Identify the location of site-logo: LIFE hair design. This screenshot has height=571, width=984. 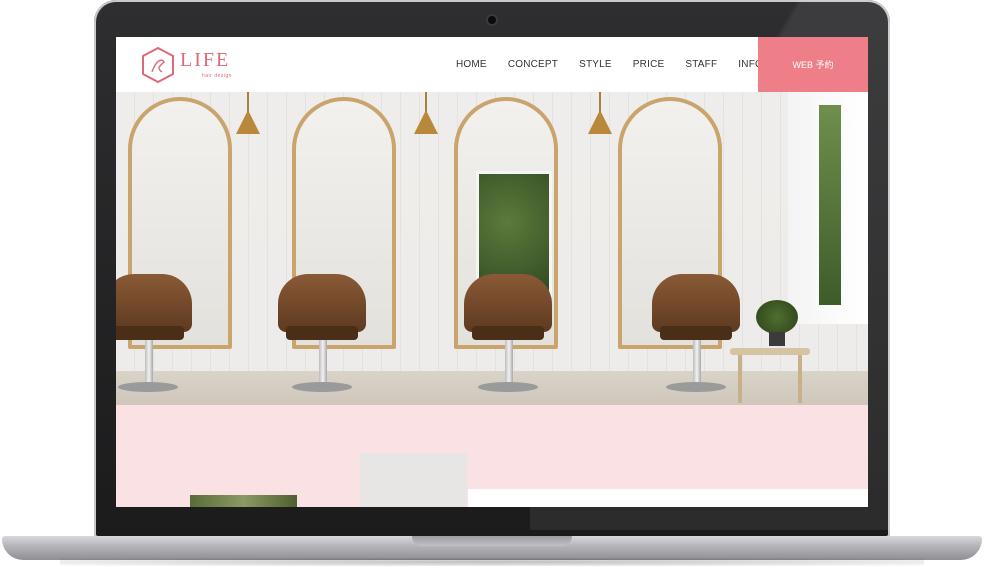
(190, 65).